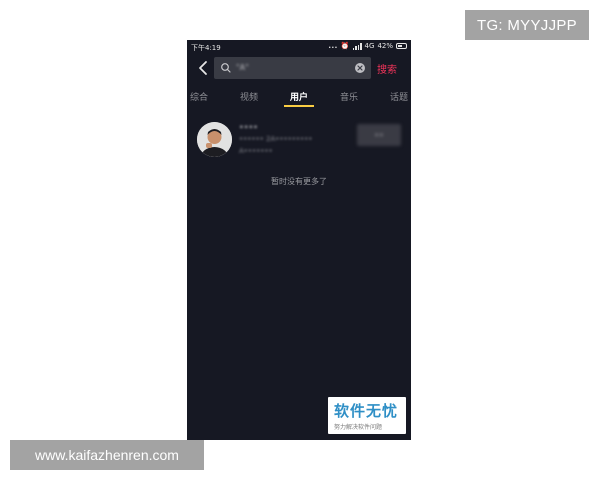 This screenshot has width=600, height=480. Describe the element at coordinates (204, 68) in the screenshot. I see `back-arrow-icon` at that location.